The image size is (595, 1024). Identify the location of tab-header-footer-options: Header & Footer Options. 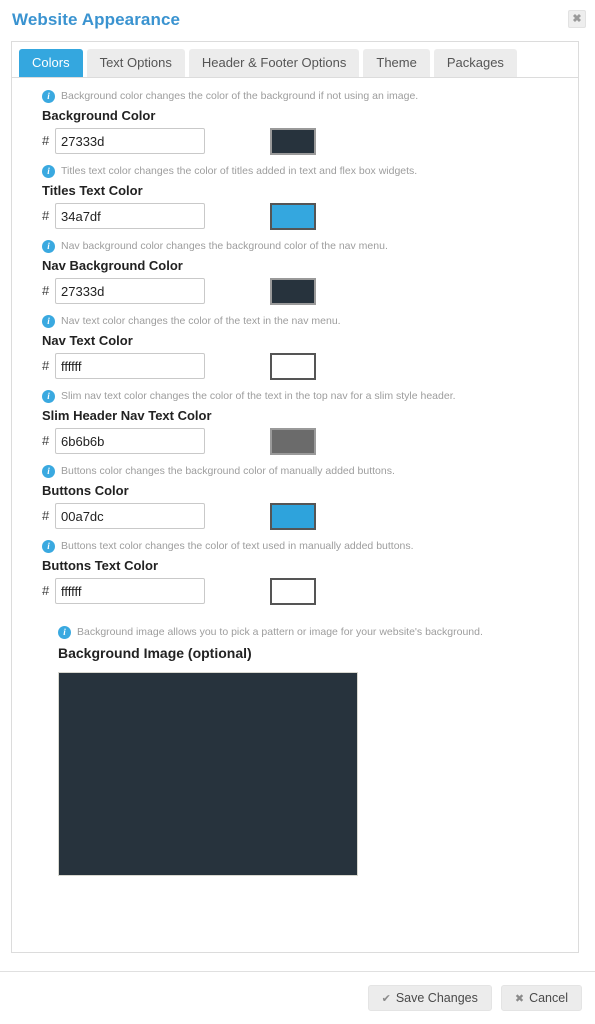
(274, 63).